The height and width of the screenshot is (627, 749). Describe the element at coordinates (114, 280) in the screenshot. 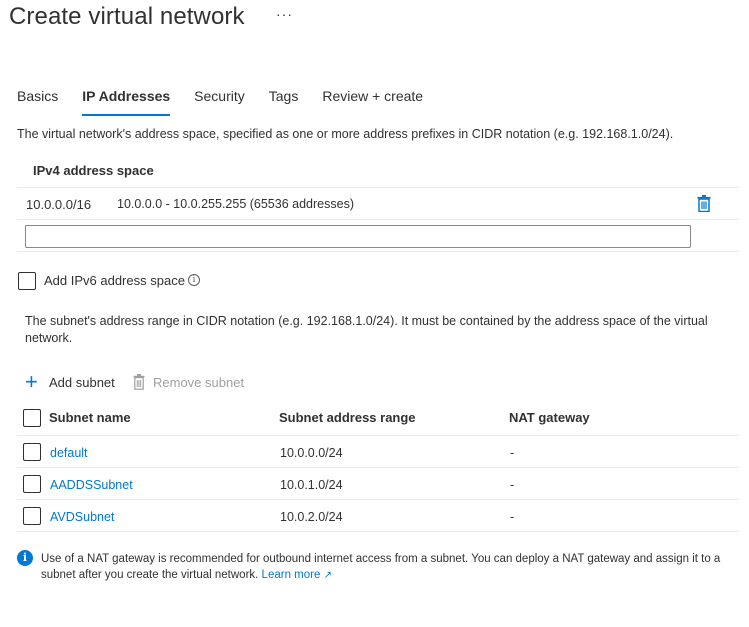

I see `add-ipv6-label: Add IPv6 address space` at that location.